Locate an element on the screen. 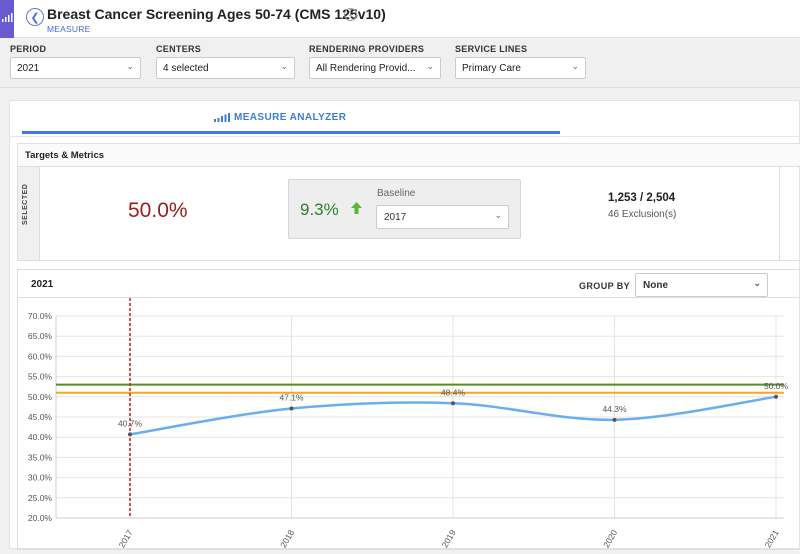  y-tick-label: 25.0% is located at coordinates (40, 498).